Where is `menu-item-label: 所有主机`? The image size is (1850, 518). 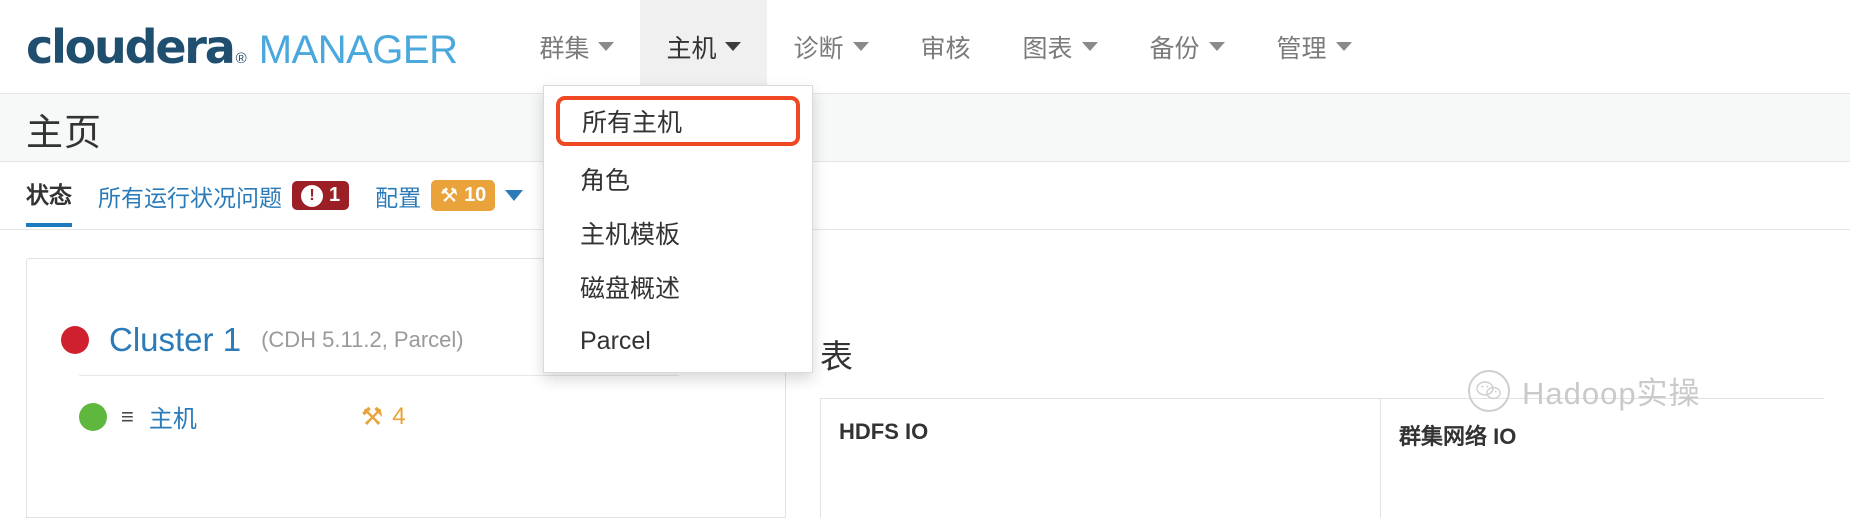 menu-item-label: 所有主机 is located at coordinates (632, 123).